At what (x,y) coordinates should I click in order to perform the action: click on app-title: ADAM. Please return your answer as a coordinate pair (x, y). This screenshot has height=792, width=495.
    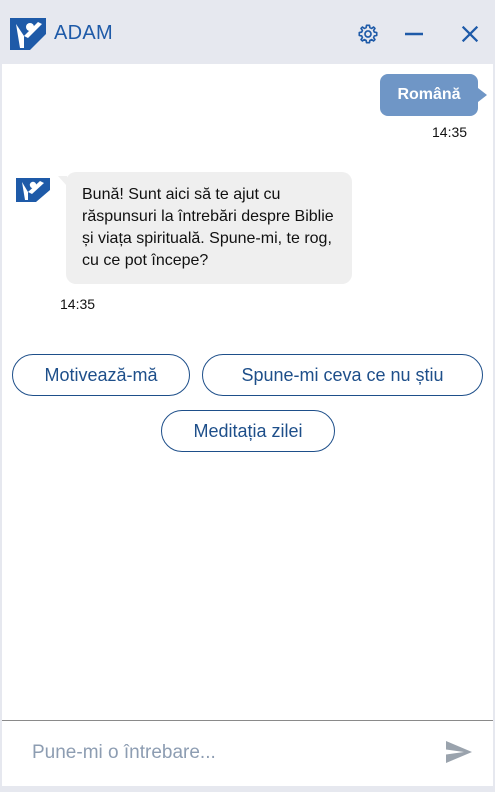
    Looking at the image, I should click on (83, 33).